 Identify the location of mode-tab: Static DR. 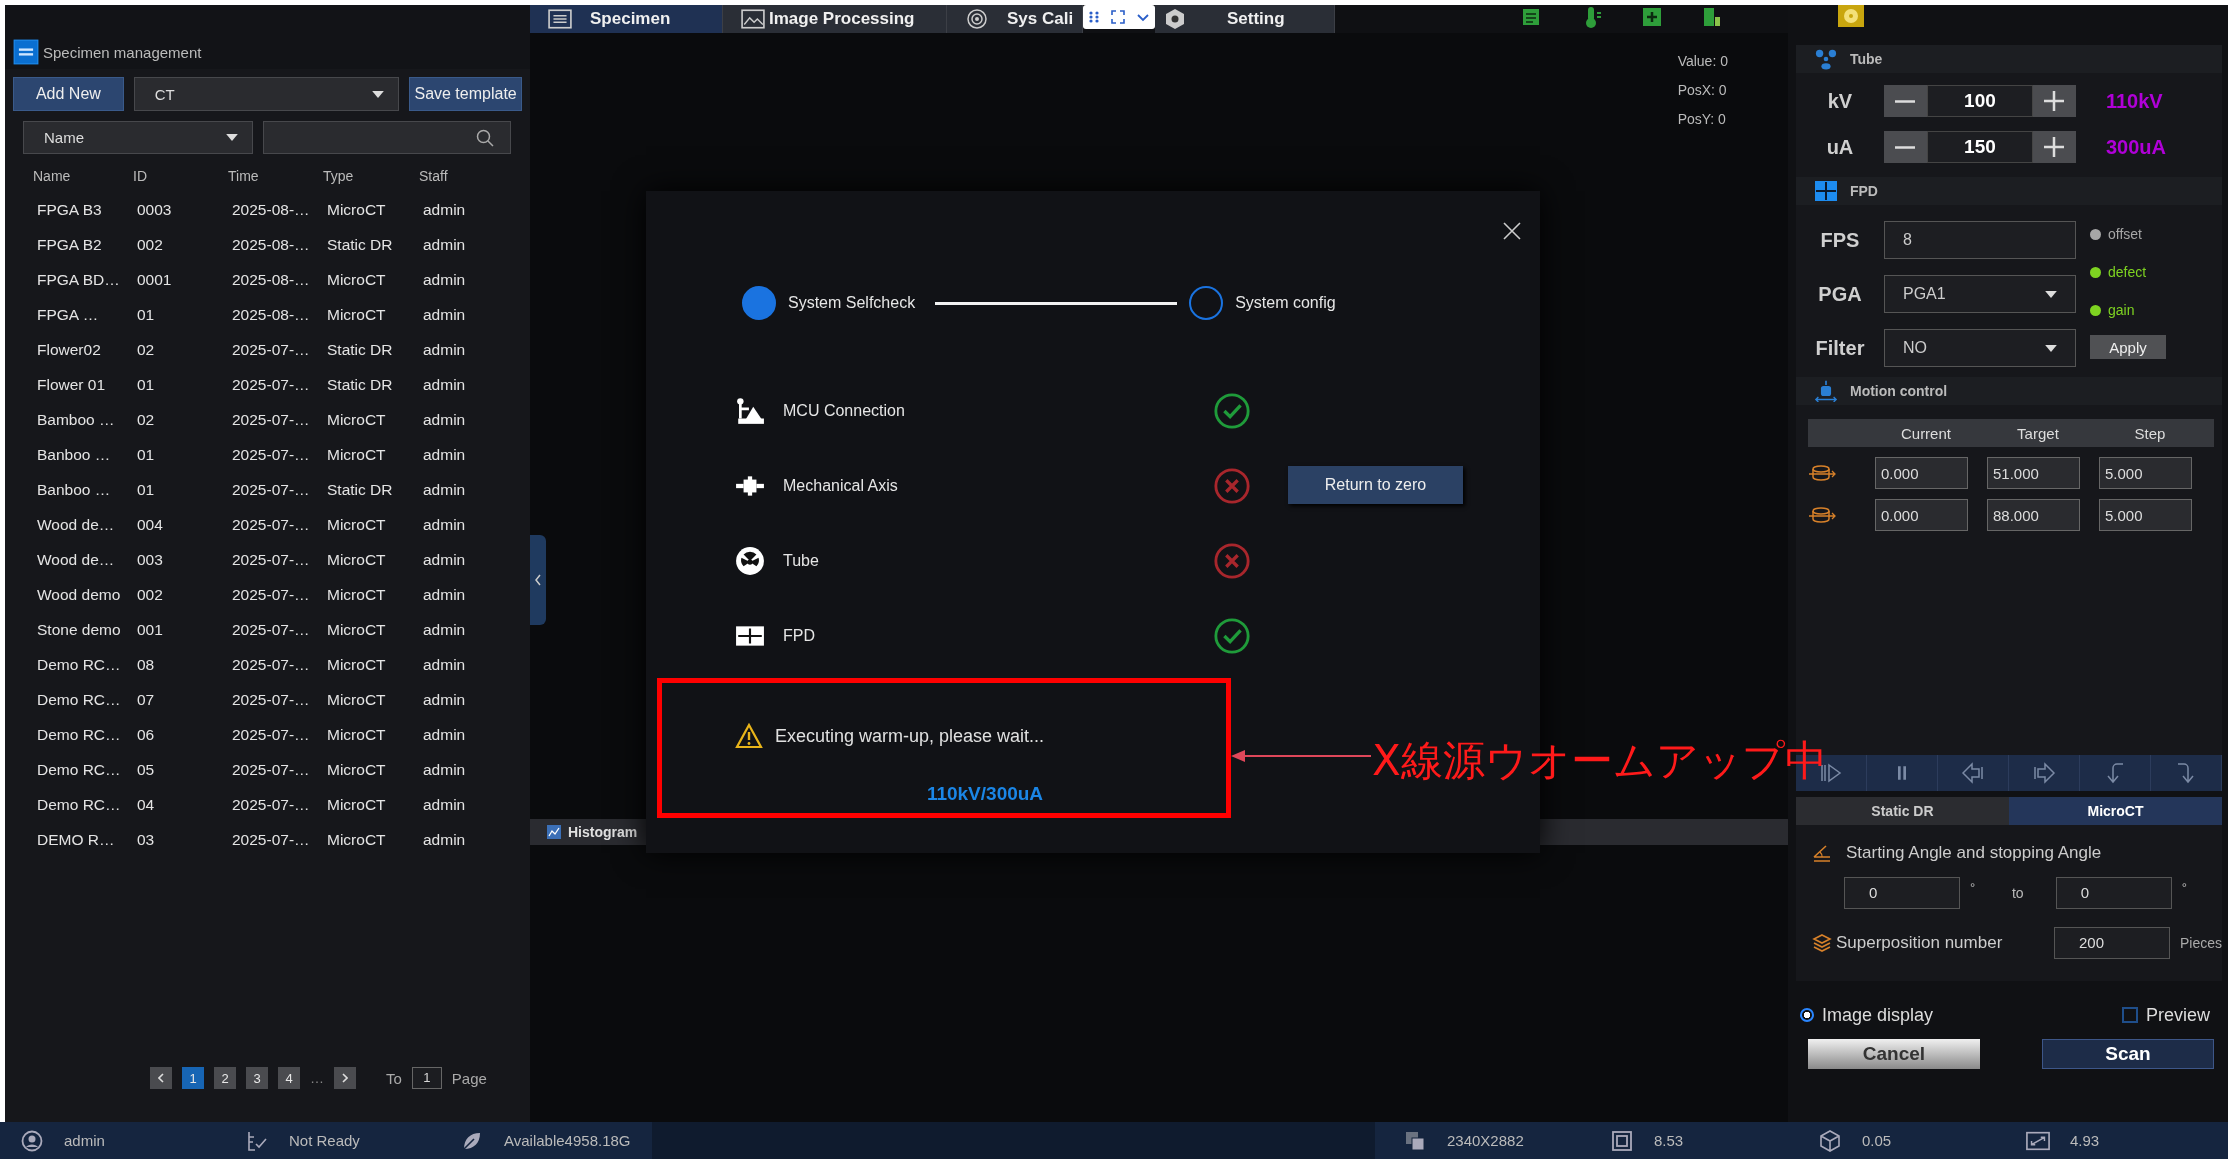
(1902, 811).